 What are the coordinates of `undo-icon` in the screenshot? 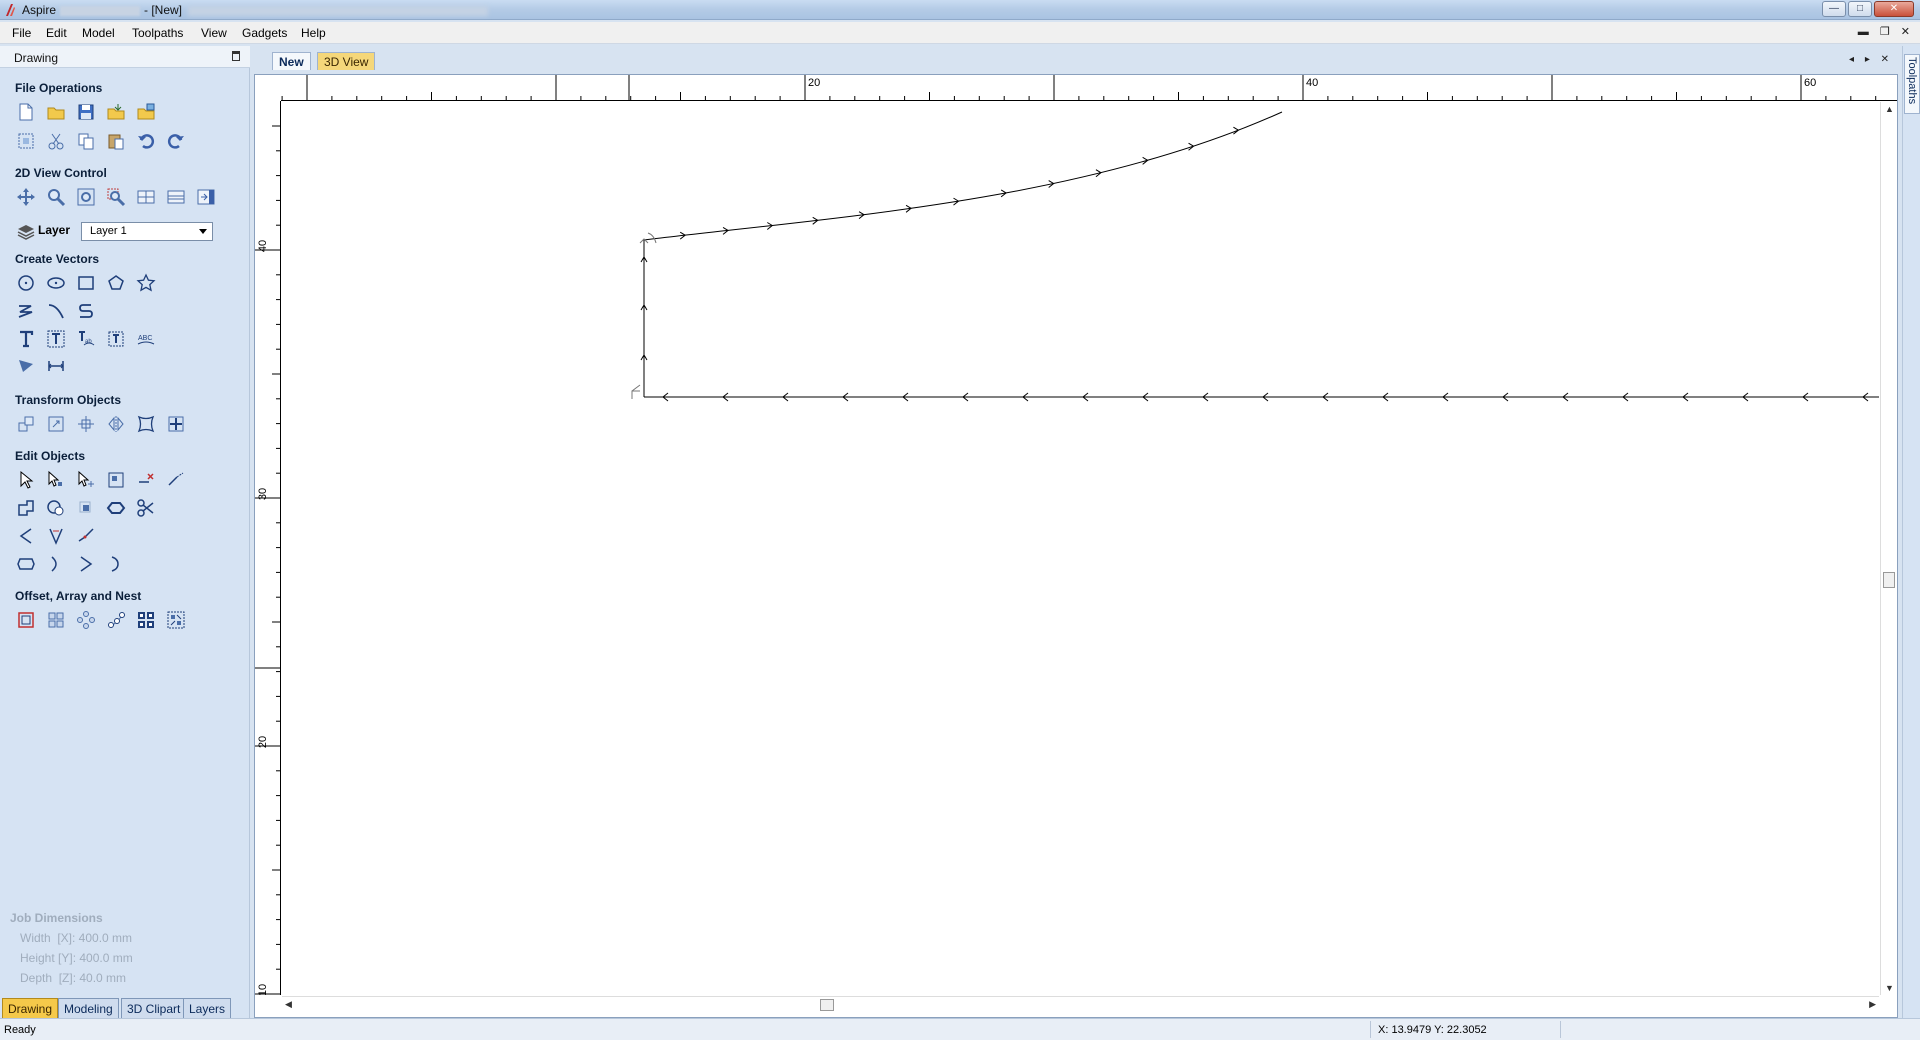 It's located at (146, 141).